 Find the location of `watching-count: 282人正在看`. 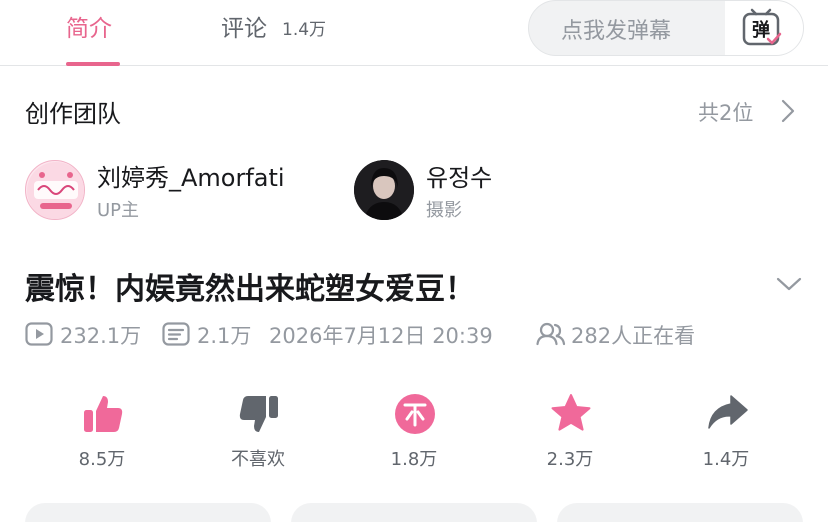

watching-count: 282人正在看 is located at coordinates (633, 336).